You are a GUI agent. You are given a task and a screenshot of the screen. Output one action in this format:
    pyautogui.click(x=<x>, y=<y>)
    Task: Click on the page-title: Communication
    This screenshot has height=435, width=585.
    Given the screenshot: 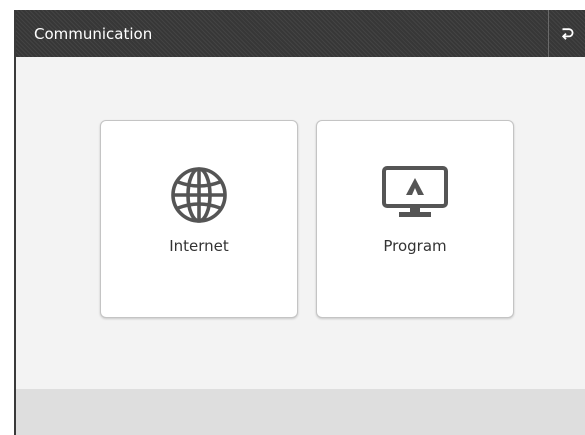 What is the action you would take?
    pyautogui.click(x=93, y=34)
    